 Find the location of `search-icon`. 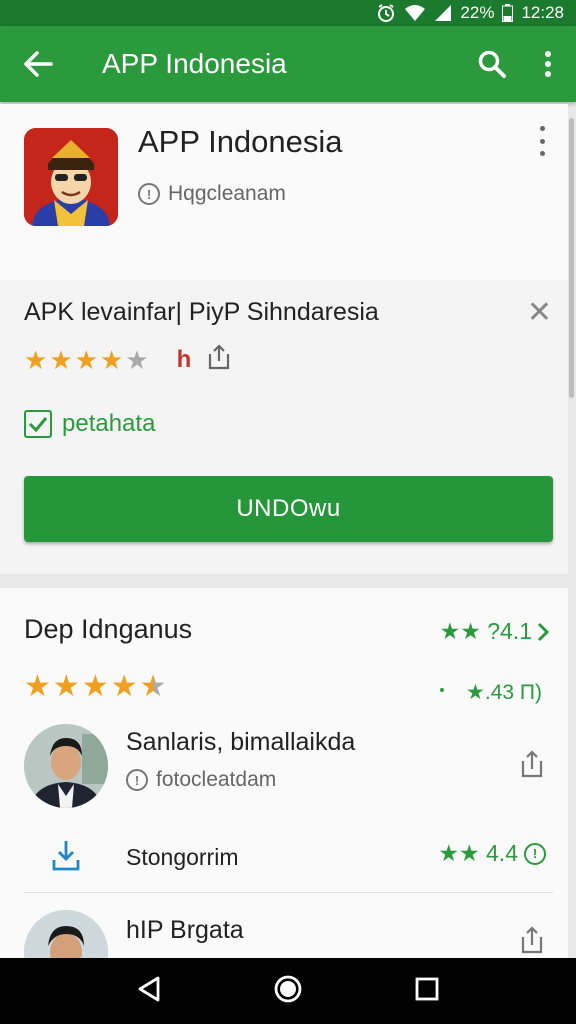

search-icon is located at coordinates (492, 64).